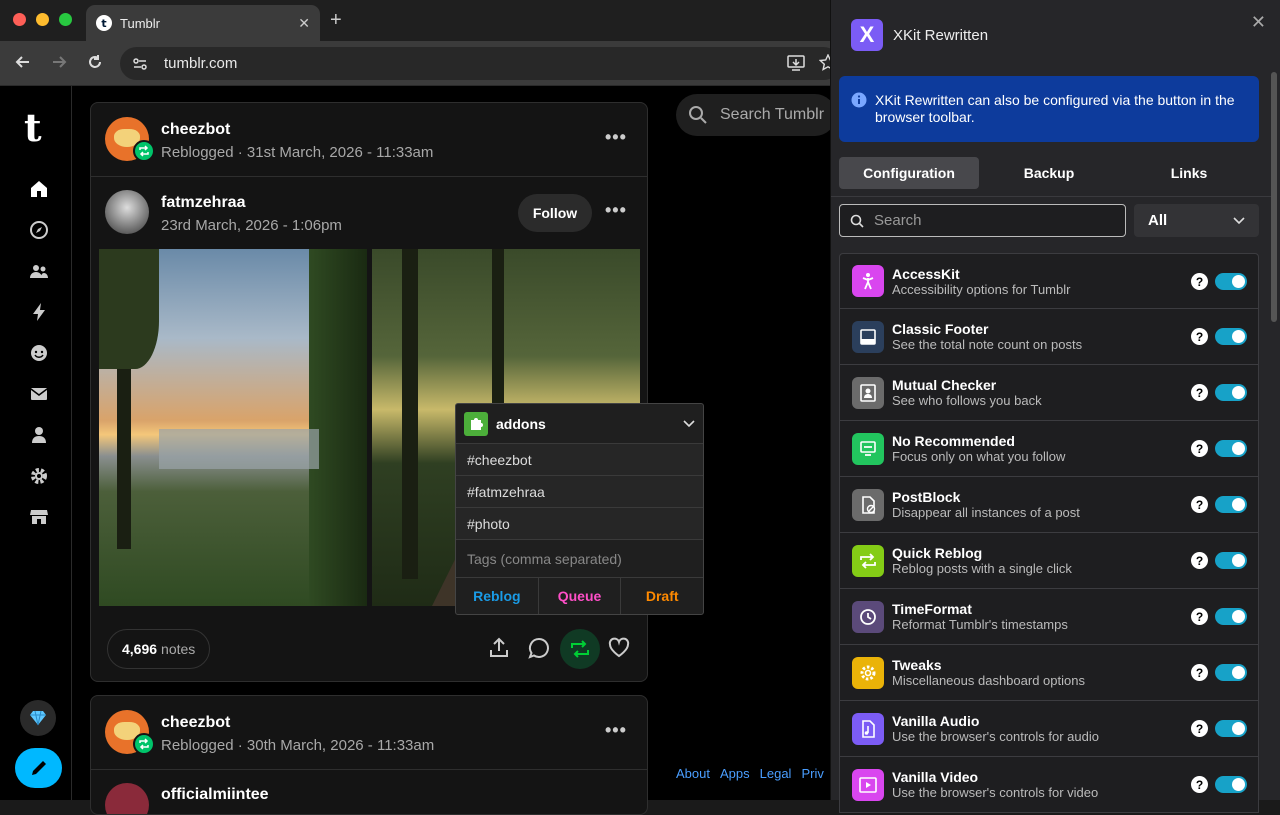  What do you see at coordinates (579, 492) in the screenshot?
I see `tag-suggestion: #fatmzehraa` at bounding box center [579, 492].